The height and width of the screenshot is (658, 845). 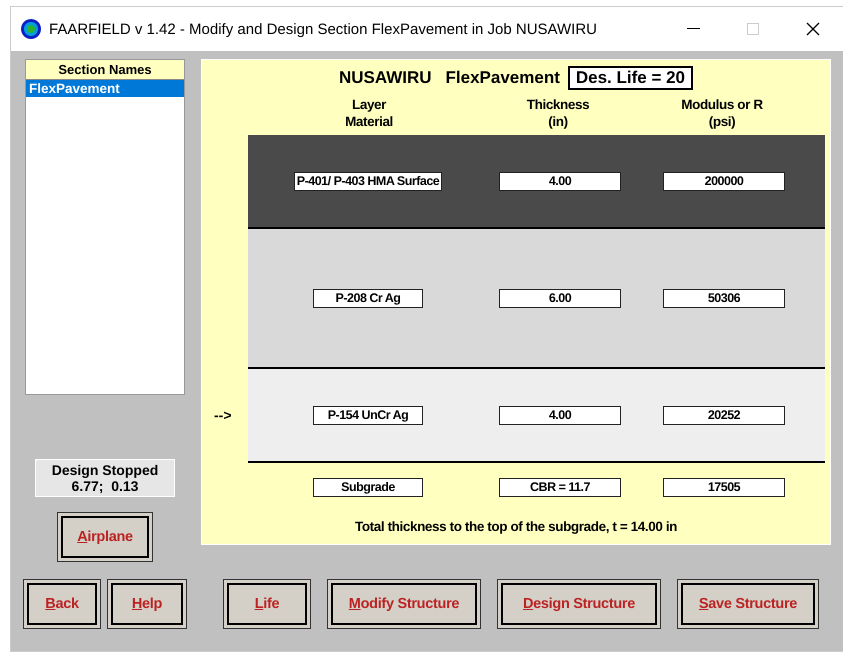 What do you see at coordinates (724, 298) in the screenshot?
I see `modulus-field: 50306` at bounding box center [724, 298].